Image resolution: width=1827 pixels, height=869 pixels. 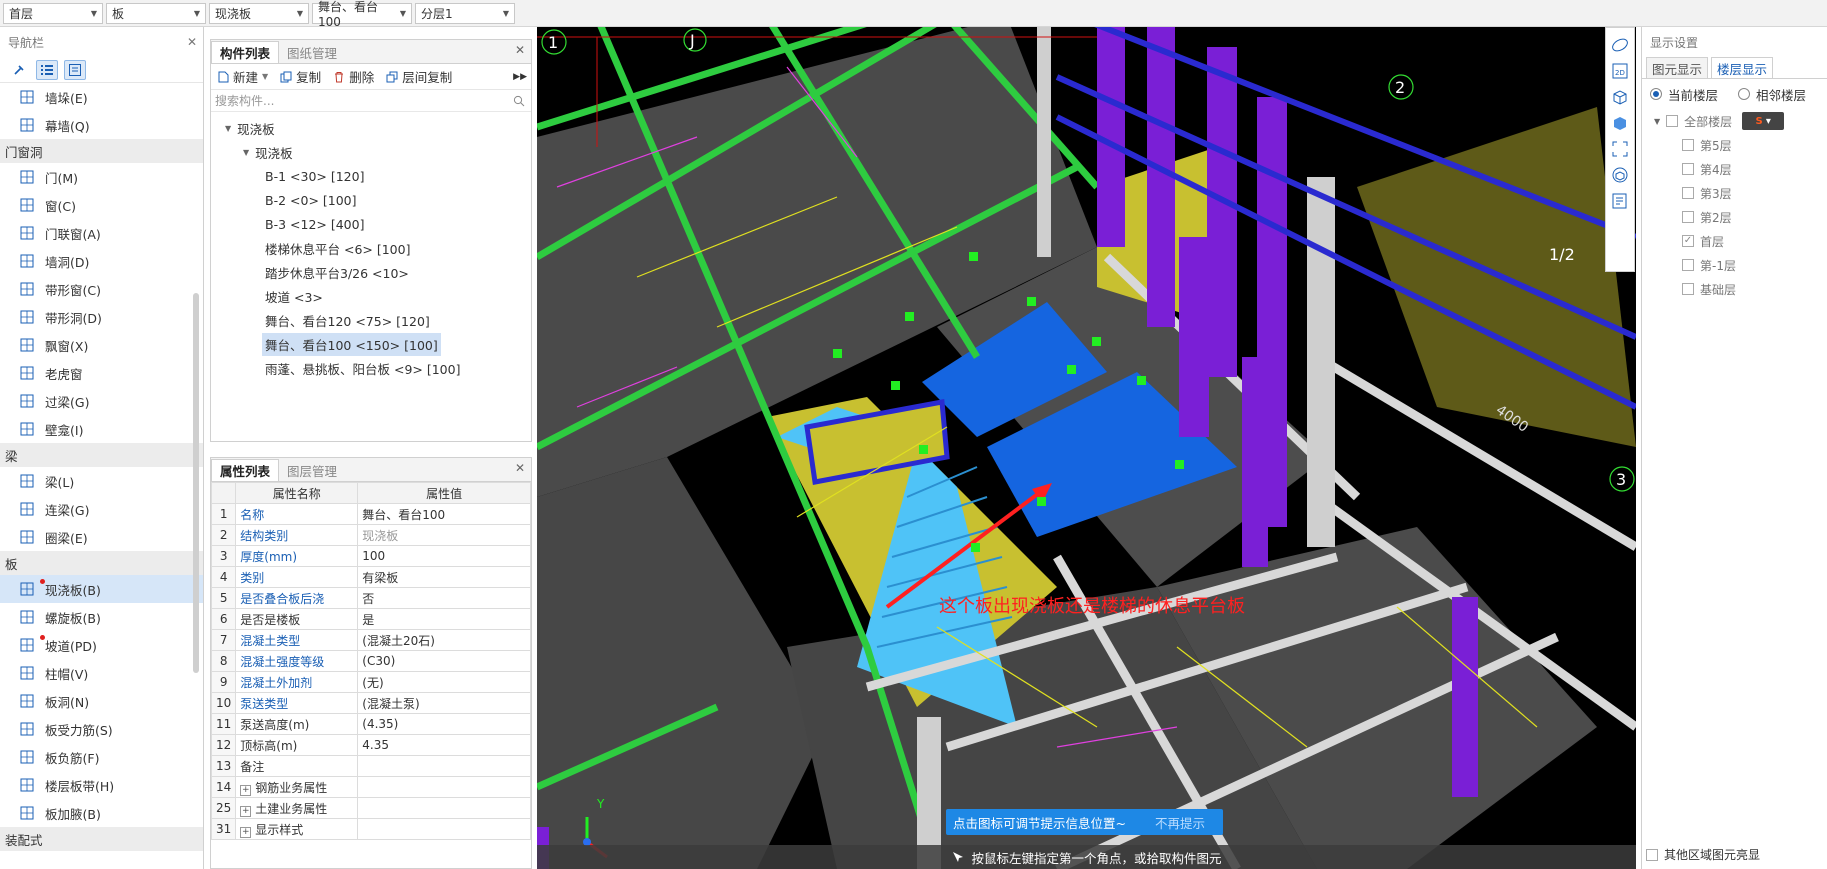 What do you see at coordinates (371, 296) in the screenshot?
I see `component-item: 坡道 <3>` at bounding box center [371, 296].